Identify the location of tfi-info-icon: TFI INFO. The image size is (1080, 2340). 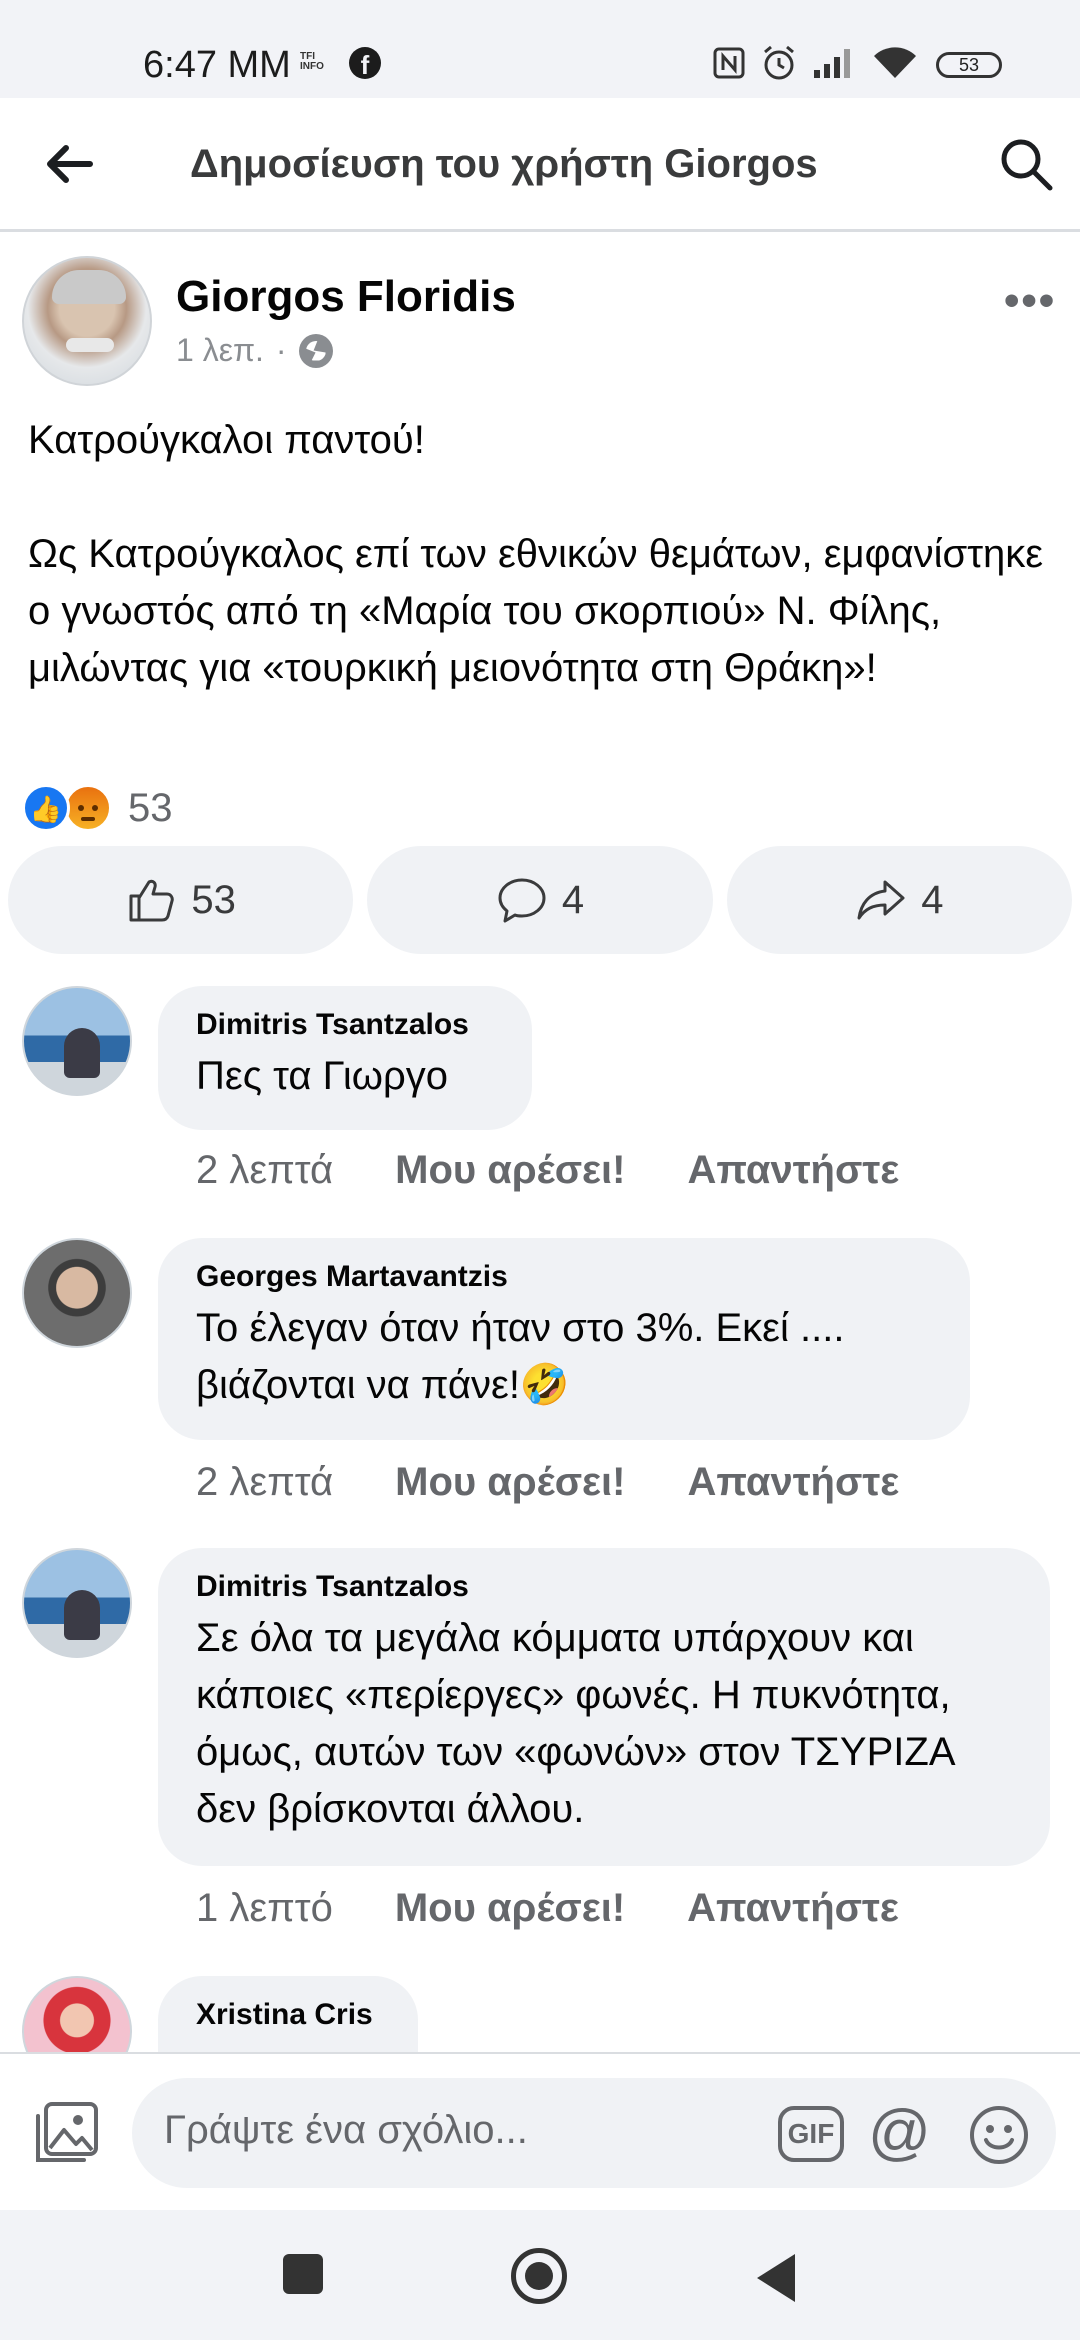
(312, 61).